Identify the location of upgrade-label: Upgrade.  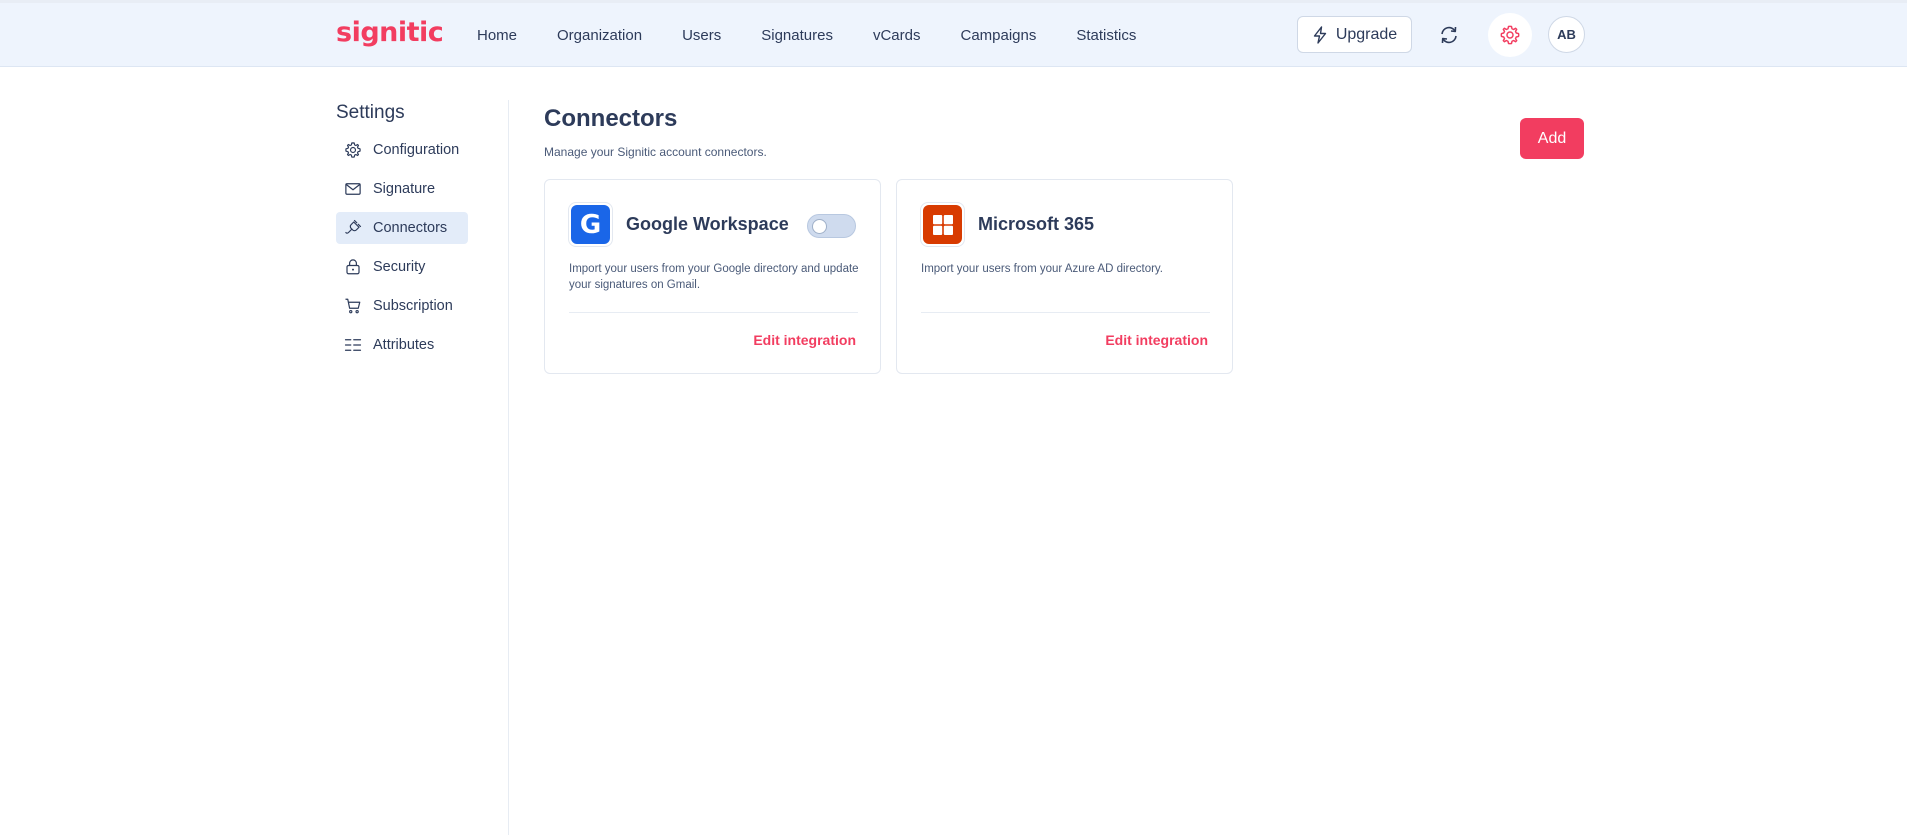
(1366, 34).